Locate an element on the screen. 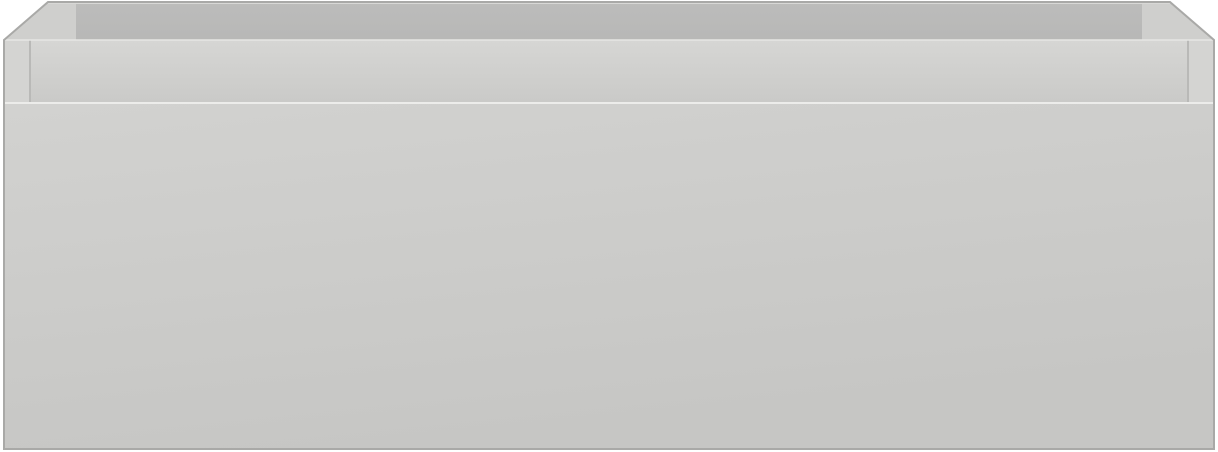 Image resolution: width=1218 pixels, height=452 pixels. inner-box-rim is located at coordinates (609, 71).